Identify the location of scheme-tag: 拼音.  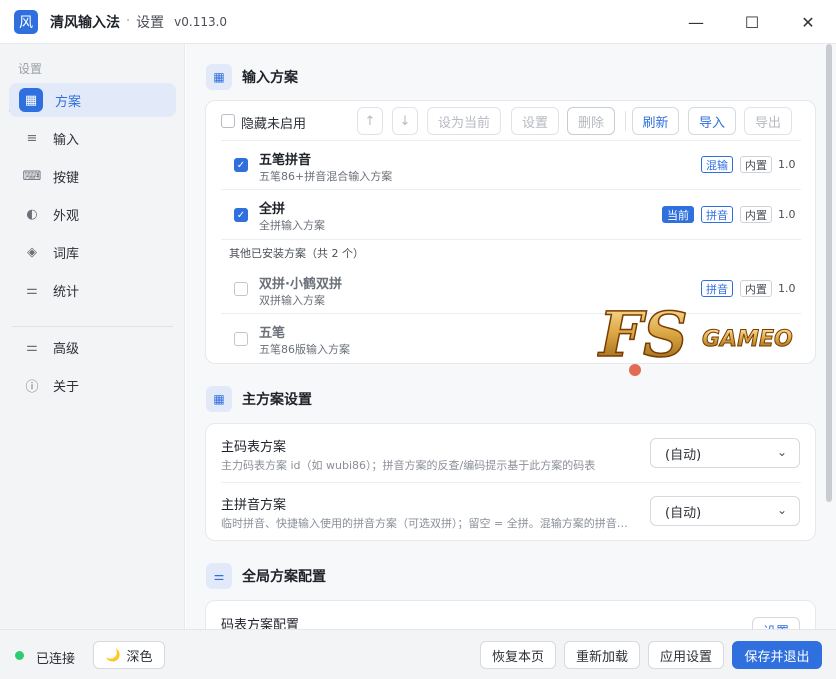
(717, 214).